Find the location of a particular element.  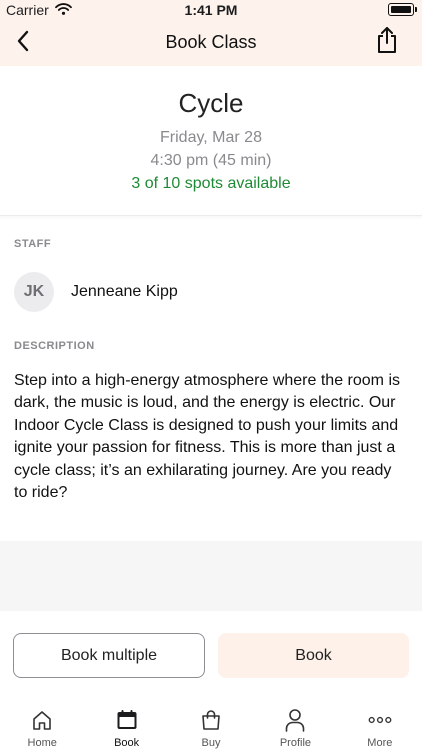

spacer-band is located at coordinates (211, 576).